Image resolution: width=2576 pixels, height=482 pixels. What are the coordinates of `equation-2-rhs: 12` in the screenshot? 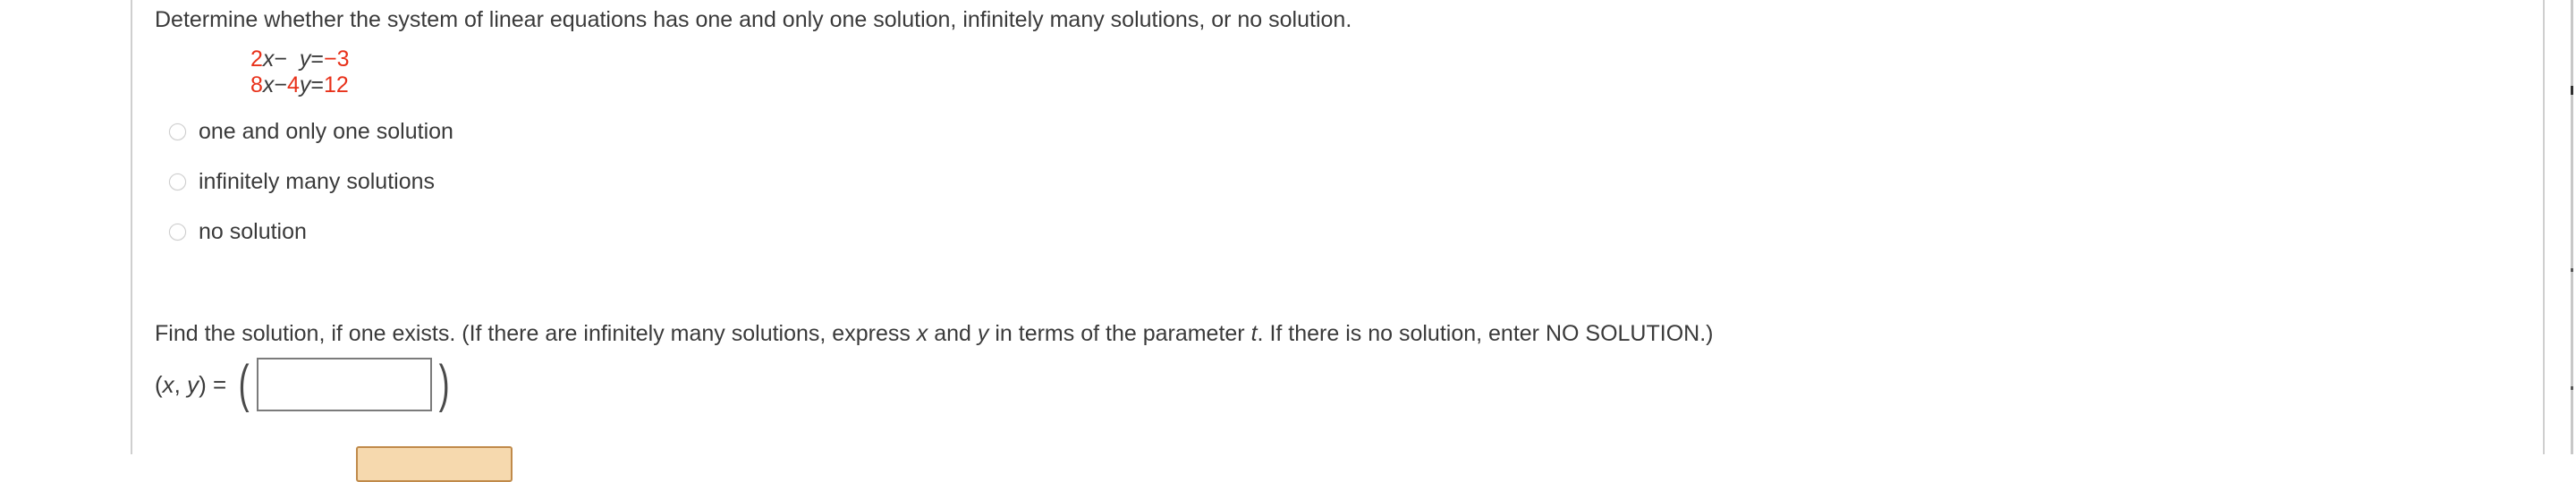 It's located at (336, 85).